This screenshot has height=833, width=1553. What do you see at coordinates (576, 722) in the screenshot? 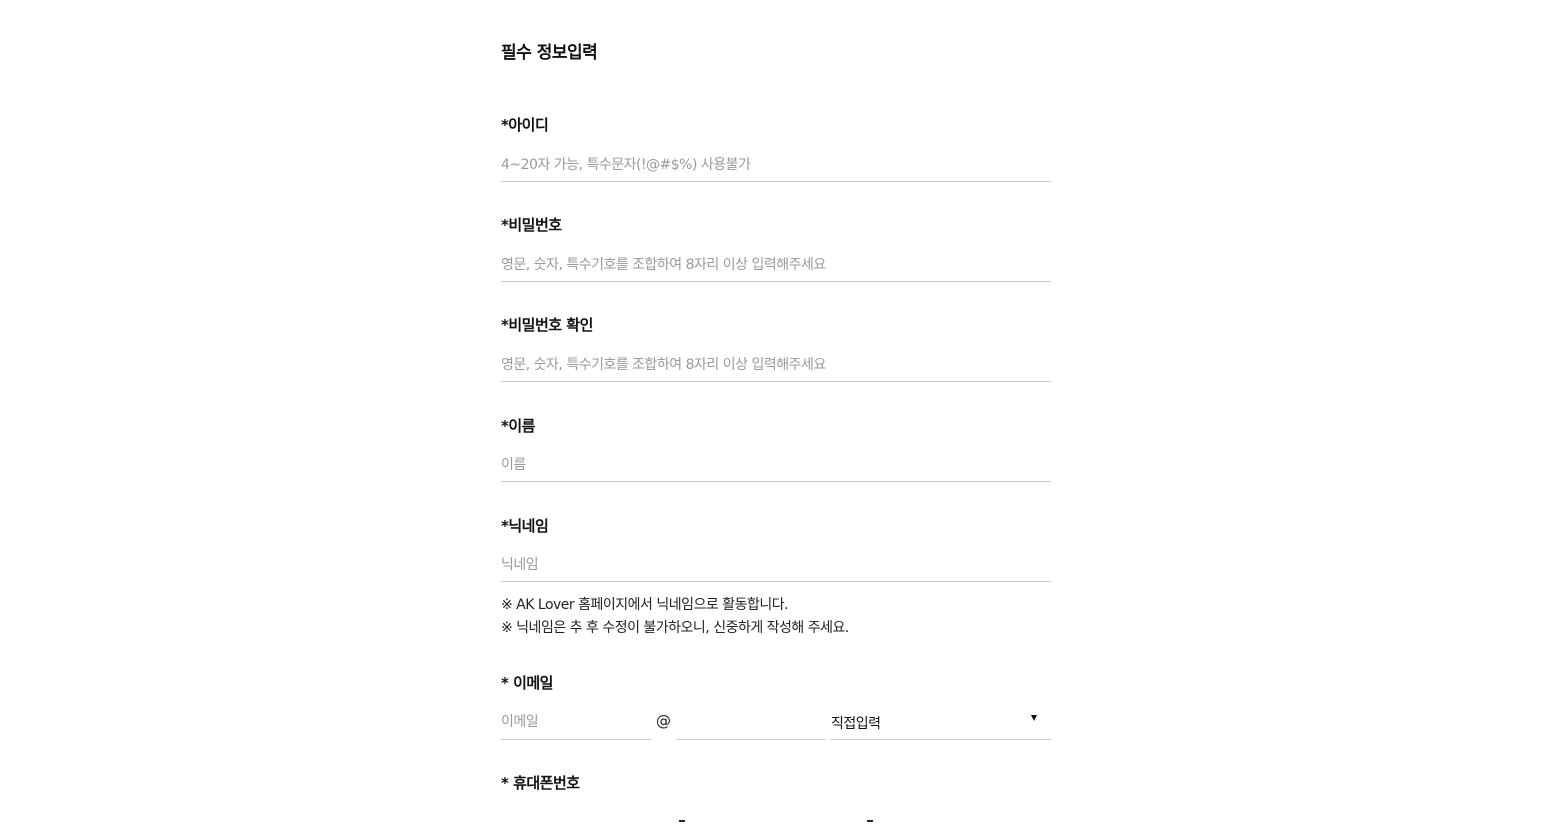
I see `email-local-input` at bounding box center [576, 722].